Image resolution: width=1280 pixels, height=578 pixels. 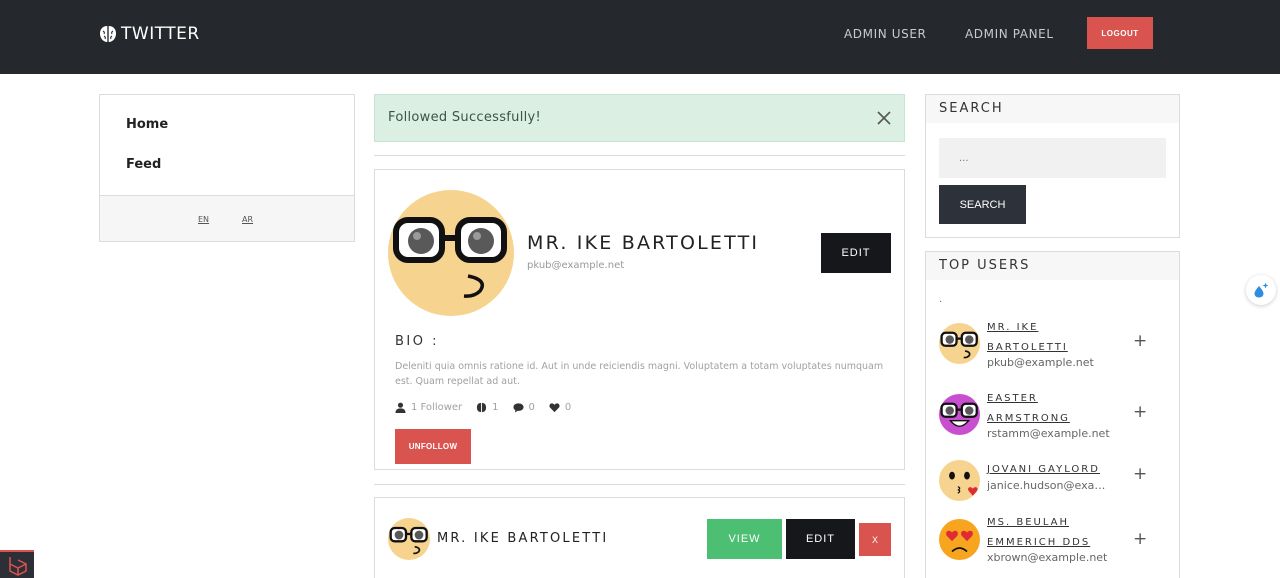 I want to click on search-input, so click(x=1052, y=158).